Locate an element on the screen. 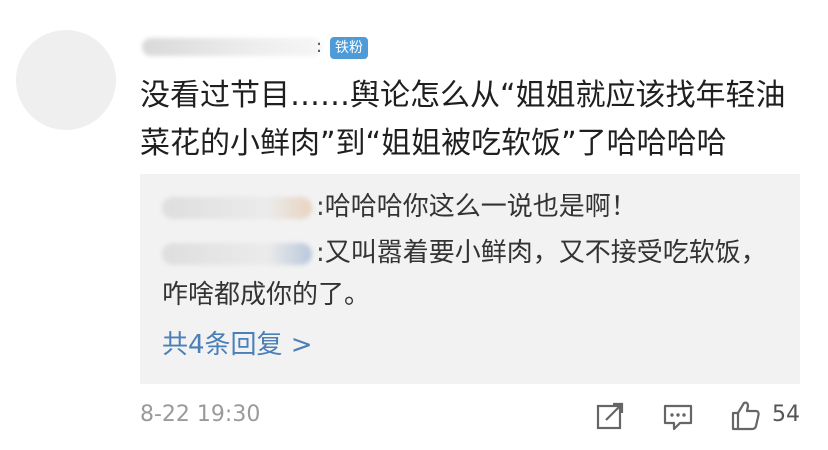 The image size is (828, 450). reply-text: 哈哈哈你这么一说也是啊！ is located at coordinates (480, 207).